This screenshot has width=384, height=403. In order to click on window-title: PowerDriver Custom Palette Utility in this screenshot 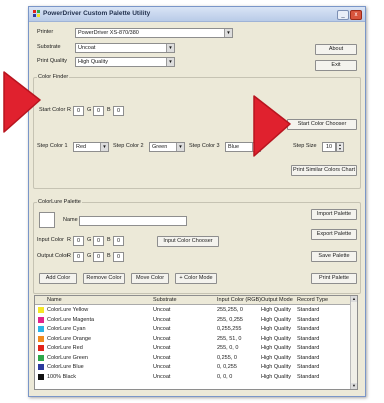, I will do `click(97, 13)`.